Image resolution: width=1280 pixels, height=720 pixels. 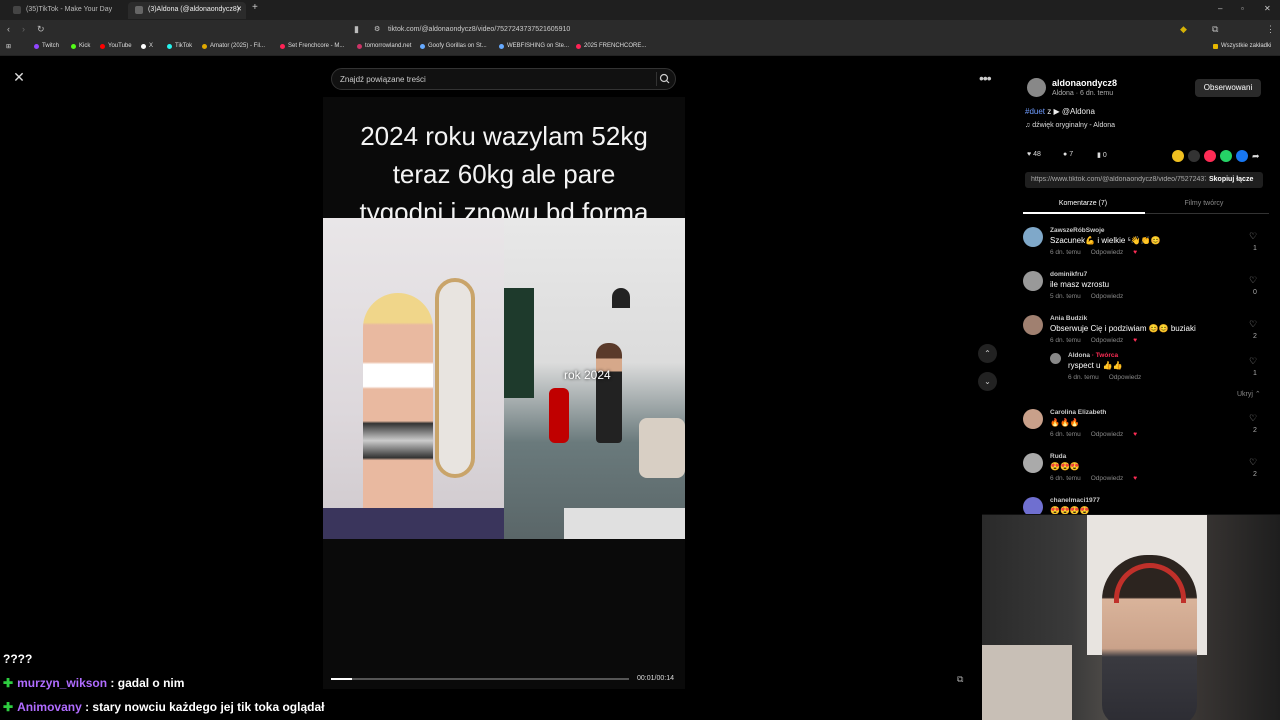 What do you see at coordinates (1084, 83) in the screenshot?
I see `creator-username: aldonaondycz8` at bounding box center [1084, 83].